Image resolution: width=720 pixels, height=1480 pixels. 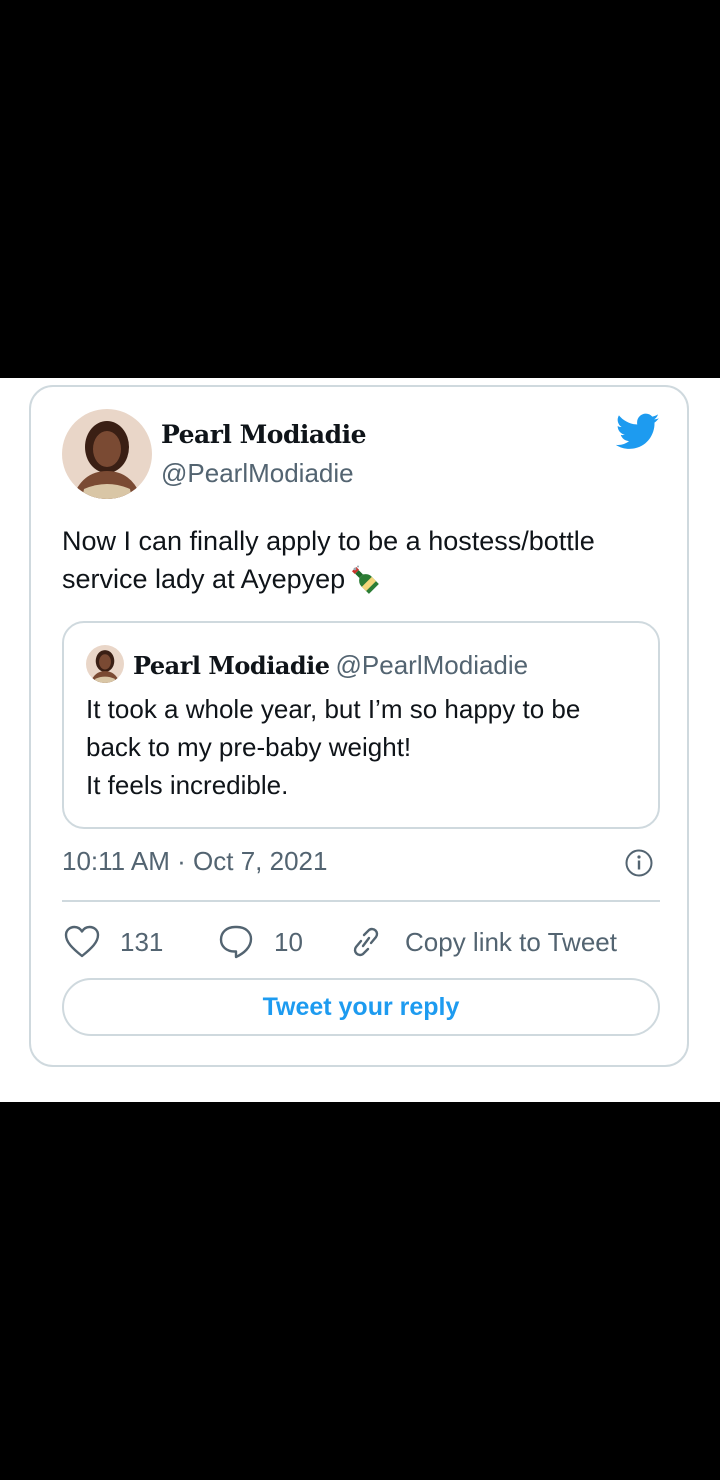 I want to click on divider, so click(x=361, y=901).